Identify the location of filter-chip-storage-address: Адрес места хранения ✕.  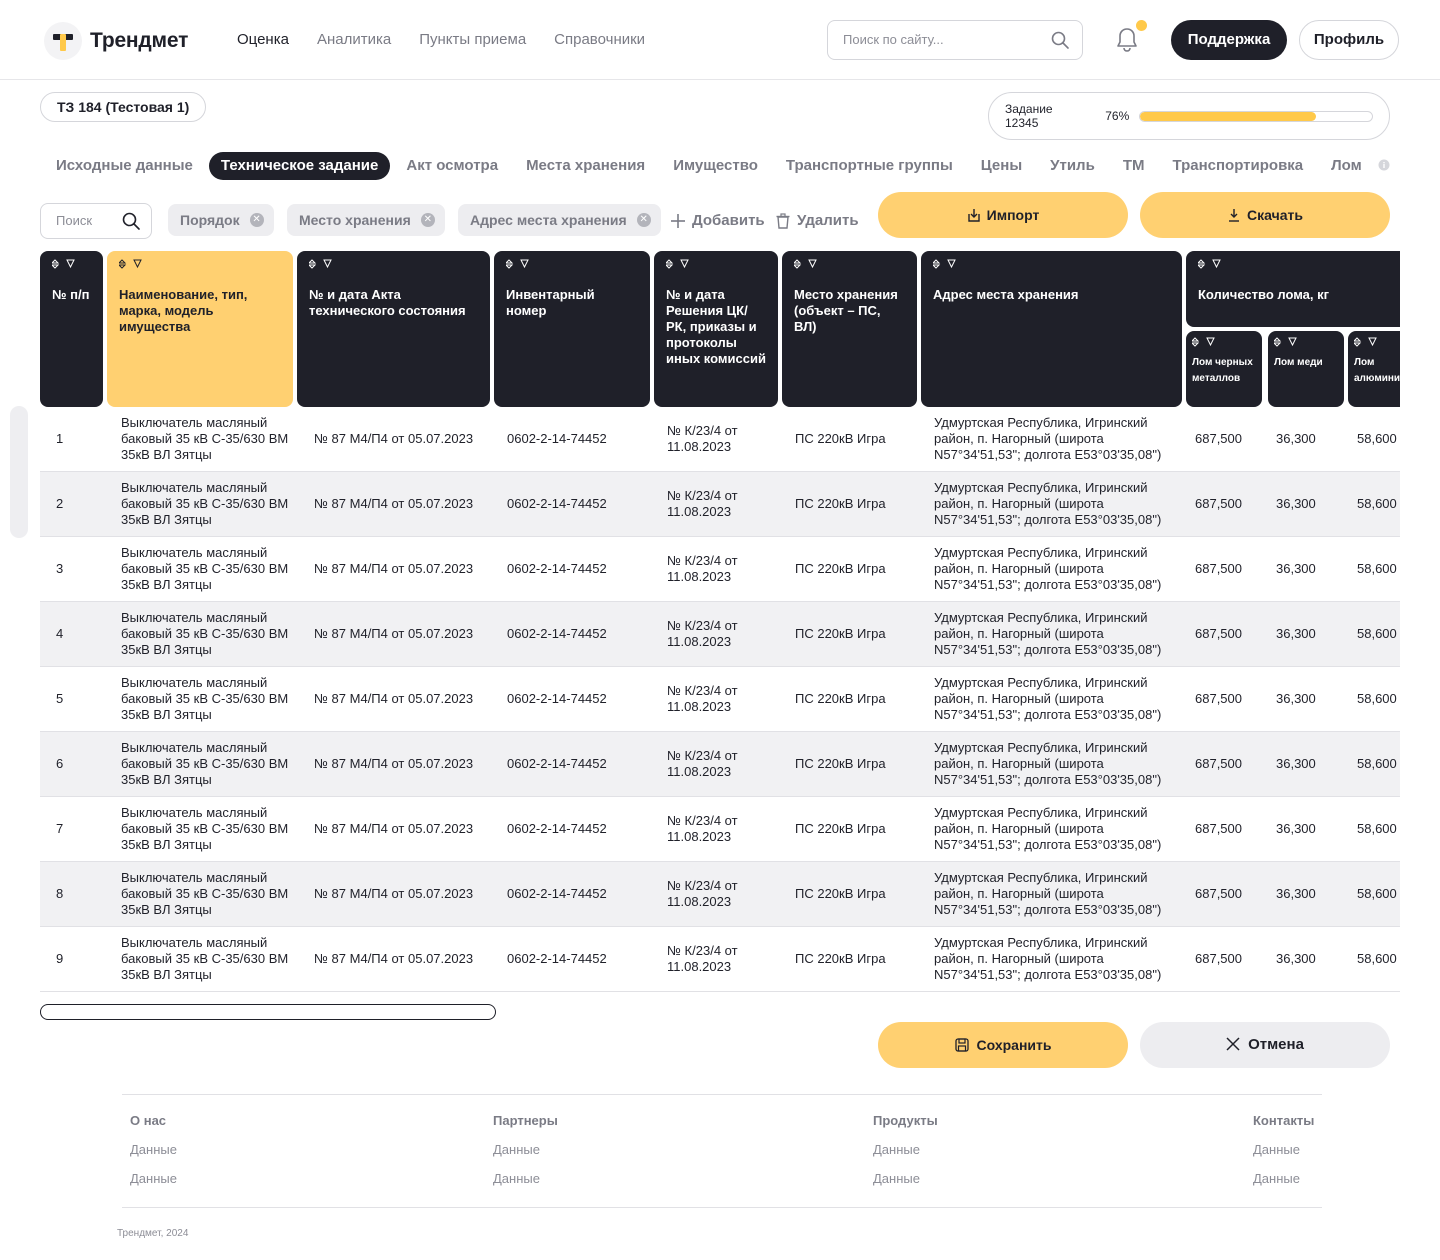
(559, 220).